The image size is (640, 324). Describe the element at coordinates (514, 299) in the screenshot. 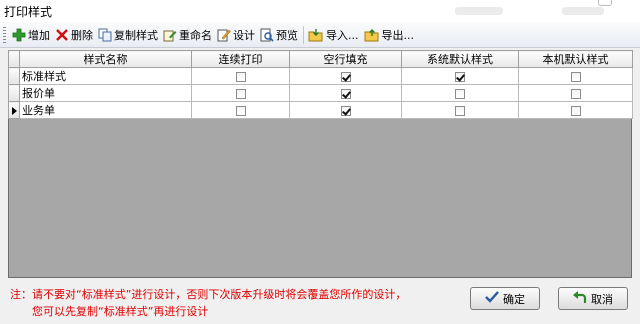

I see `ok-label: 确定` at that location.